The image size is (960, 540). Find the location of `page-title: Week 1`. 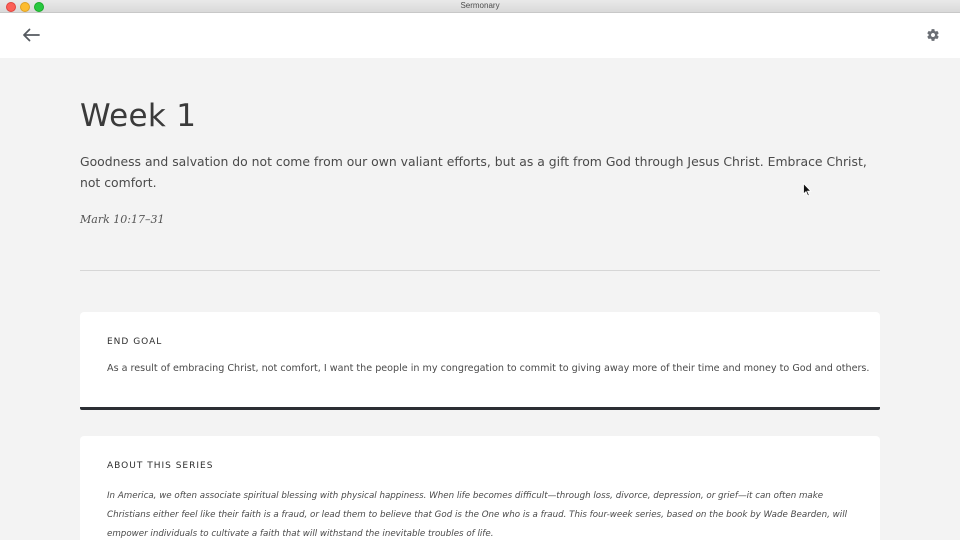

page-title: Week 1 is located at coordinates (138, 116).